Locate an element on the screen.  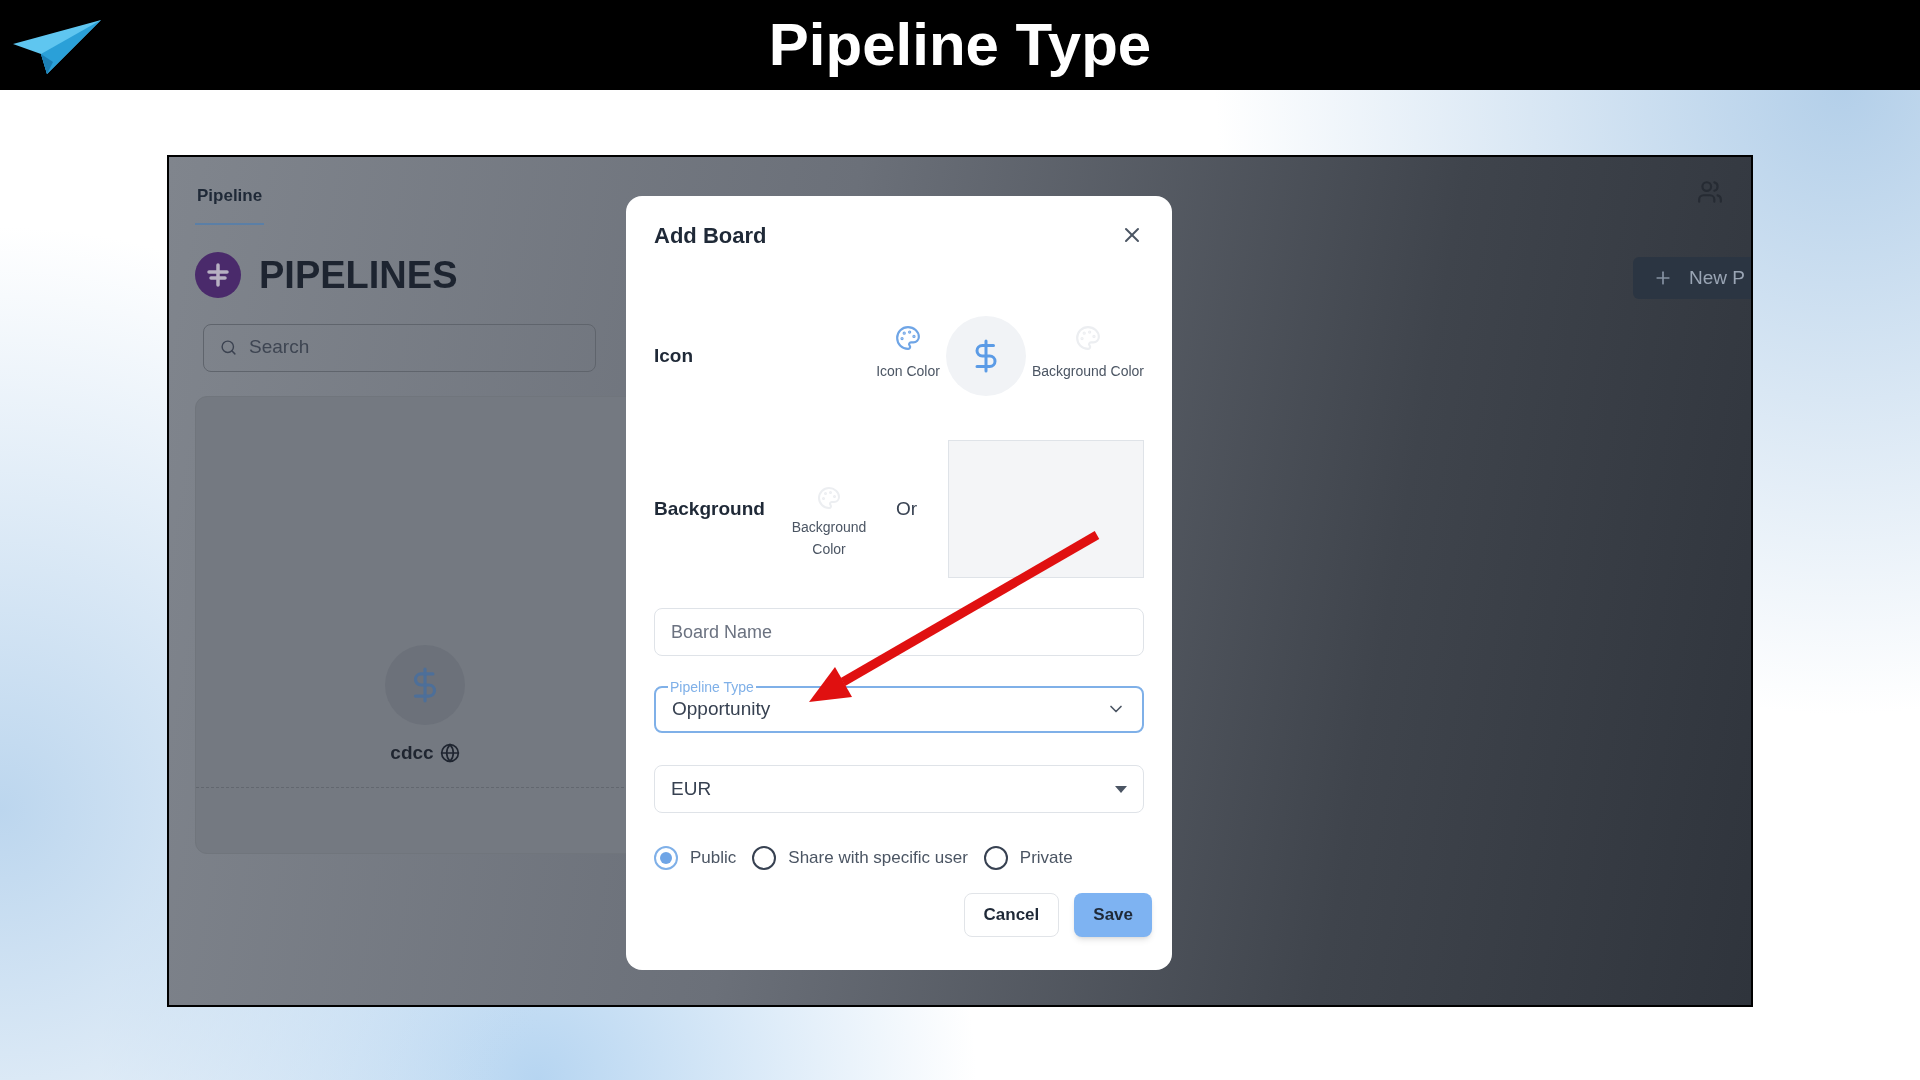
save-button: Save is located at coordinates (1113, 914).